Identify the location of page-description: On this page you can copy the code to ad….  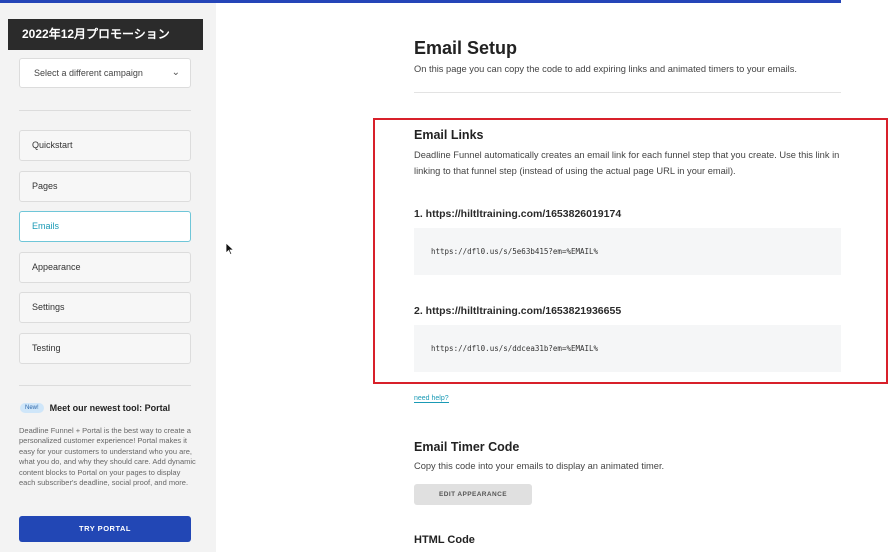
(605, 69).